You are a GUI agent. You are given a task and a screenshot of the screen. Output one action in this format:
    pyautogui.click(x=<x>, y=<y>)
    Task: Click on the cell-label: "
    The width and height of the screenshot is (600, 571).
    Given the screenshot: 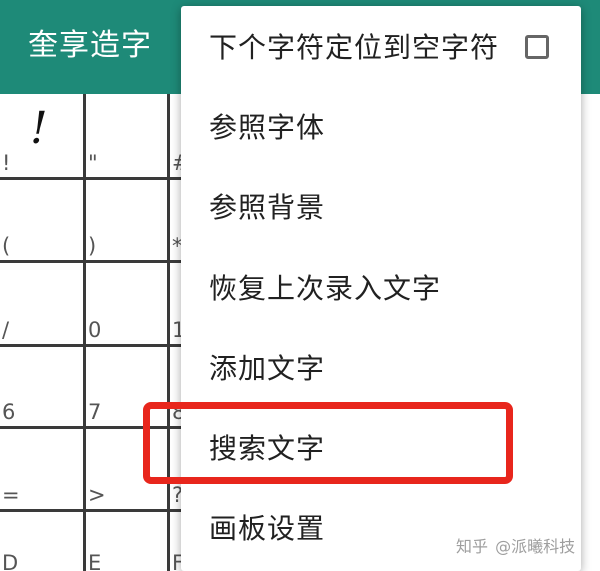 What is the action you would take?
    pyautogui.click(x=93, y=163)
    